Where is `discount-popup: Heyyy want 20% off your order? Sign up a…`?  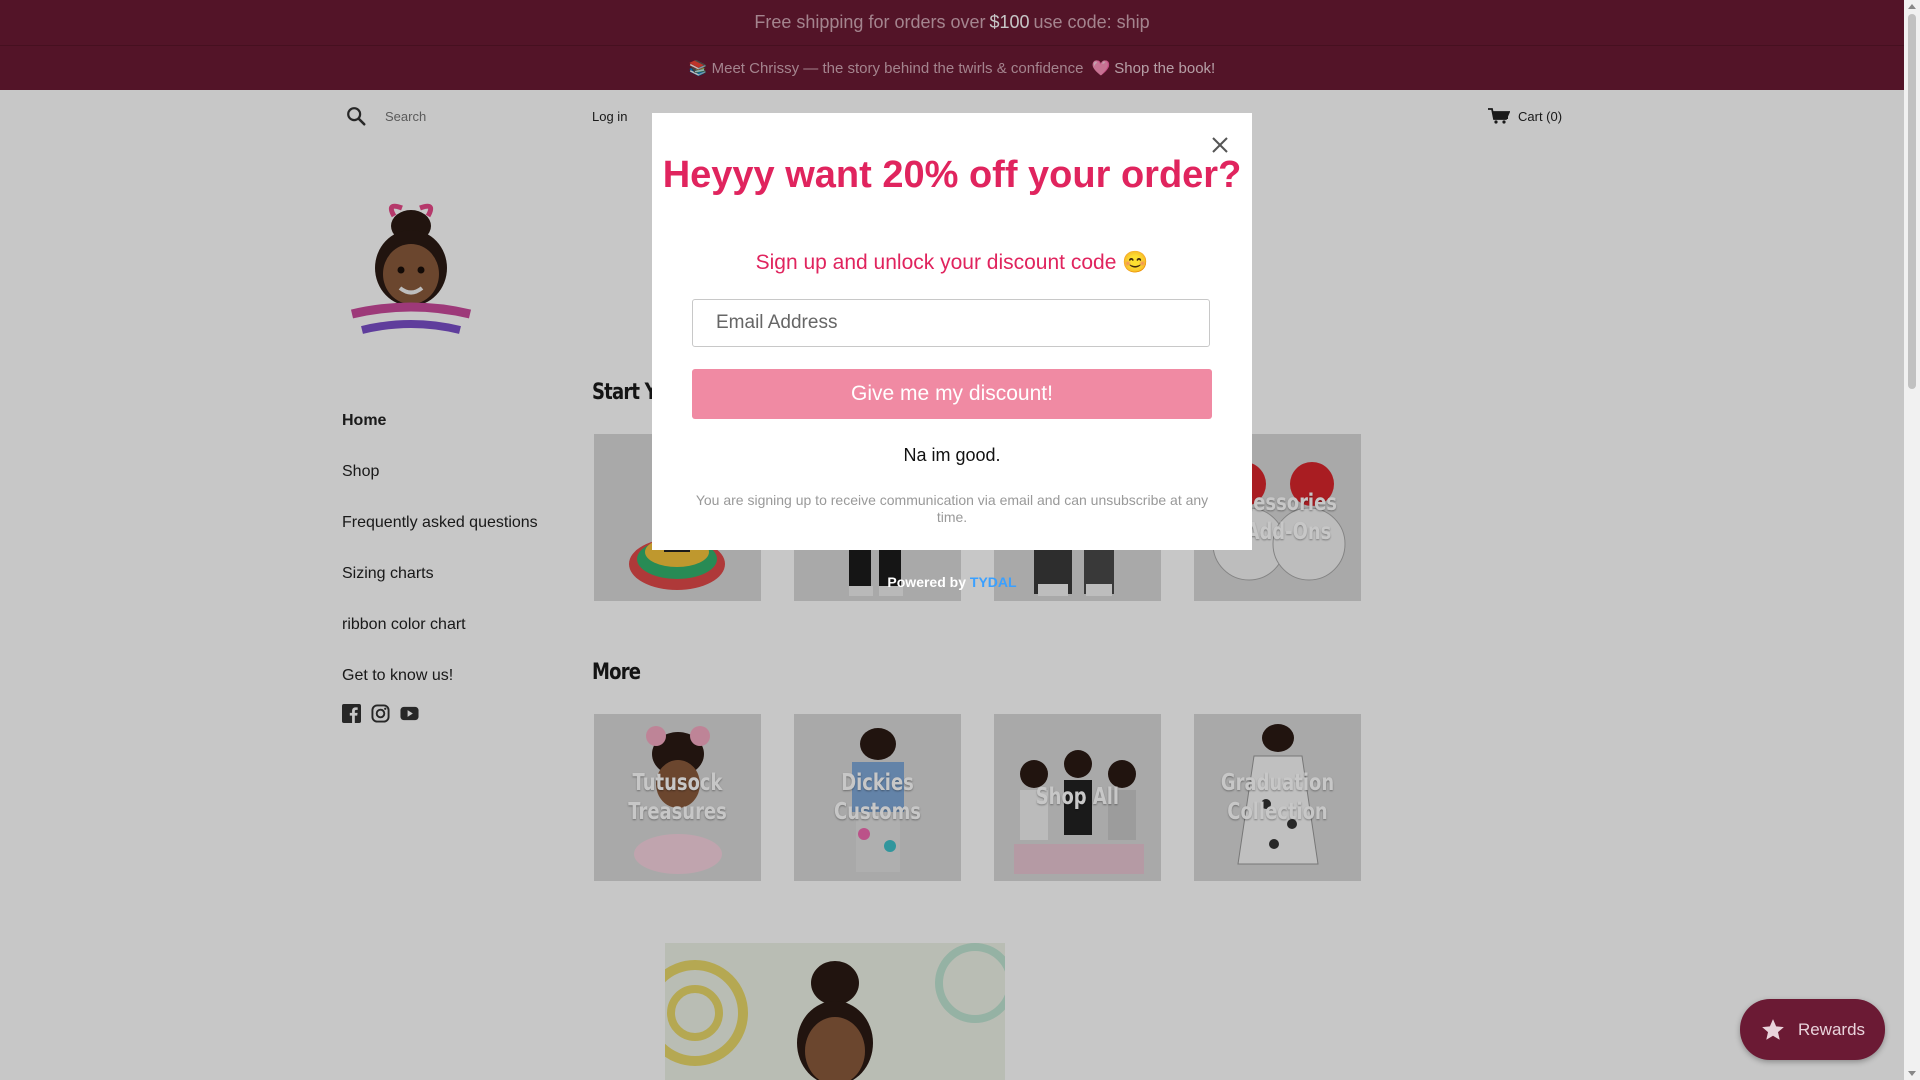 discount-popup: Heyyy want 20% off your order? Sign up a… is located at coordinates (952, 331).